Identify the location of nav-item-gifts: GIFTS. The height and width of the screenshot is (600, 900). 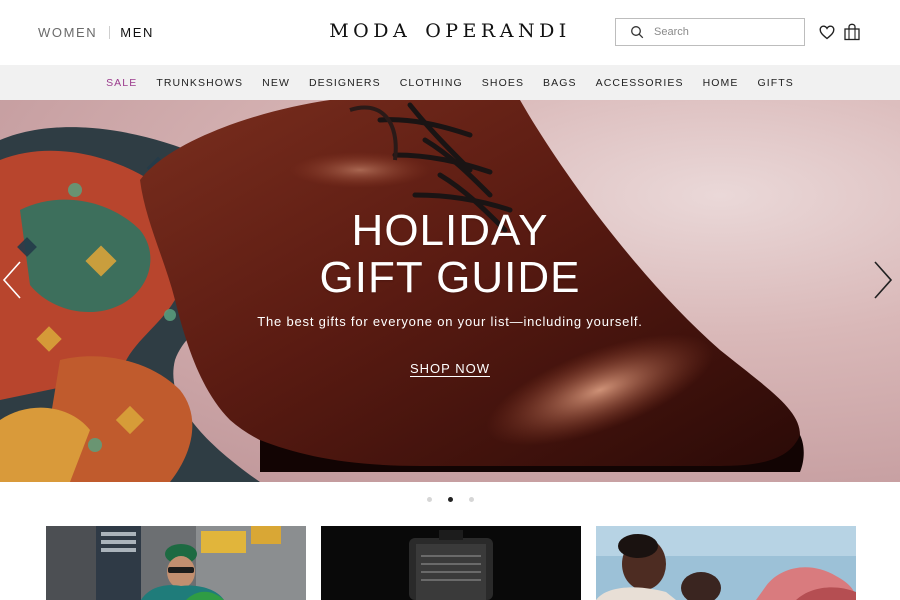
(776, 83).